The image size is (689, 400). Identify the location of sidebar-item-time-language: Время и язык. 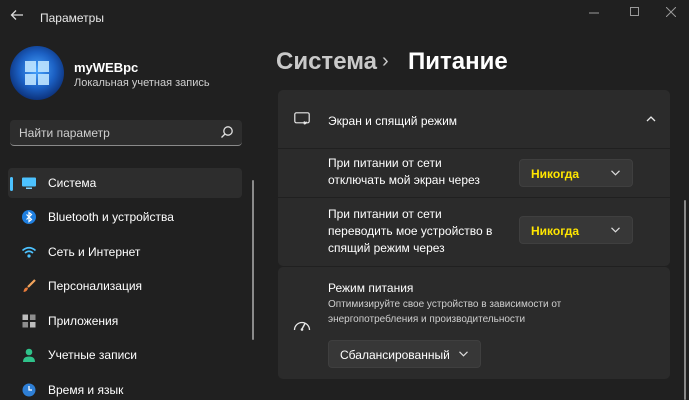
(125, 387).